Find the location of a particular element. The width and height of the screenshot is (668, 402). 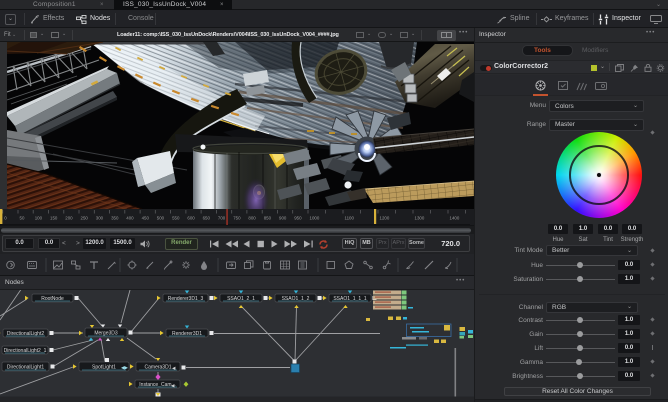

svg-text: 750 is located at coordinates (237, 218).